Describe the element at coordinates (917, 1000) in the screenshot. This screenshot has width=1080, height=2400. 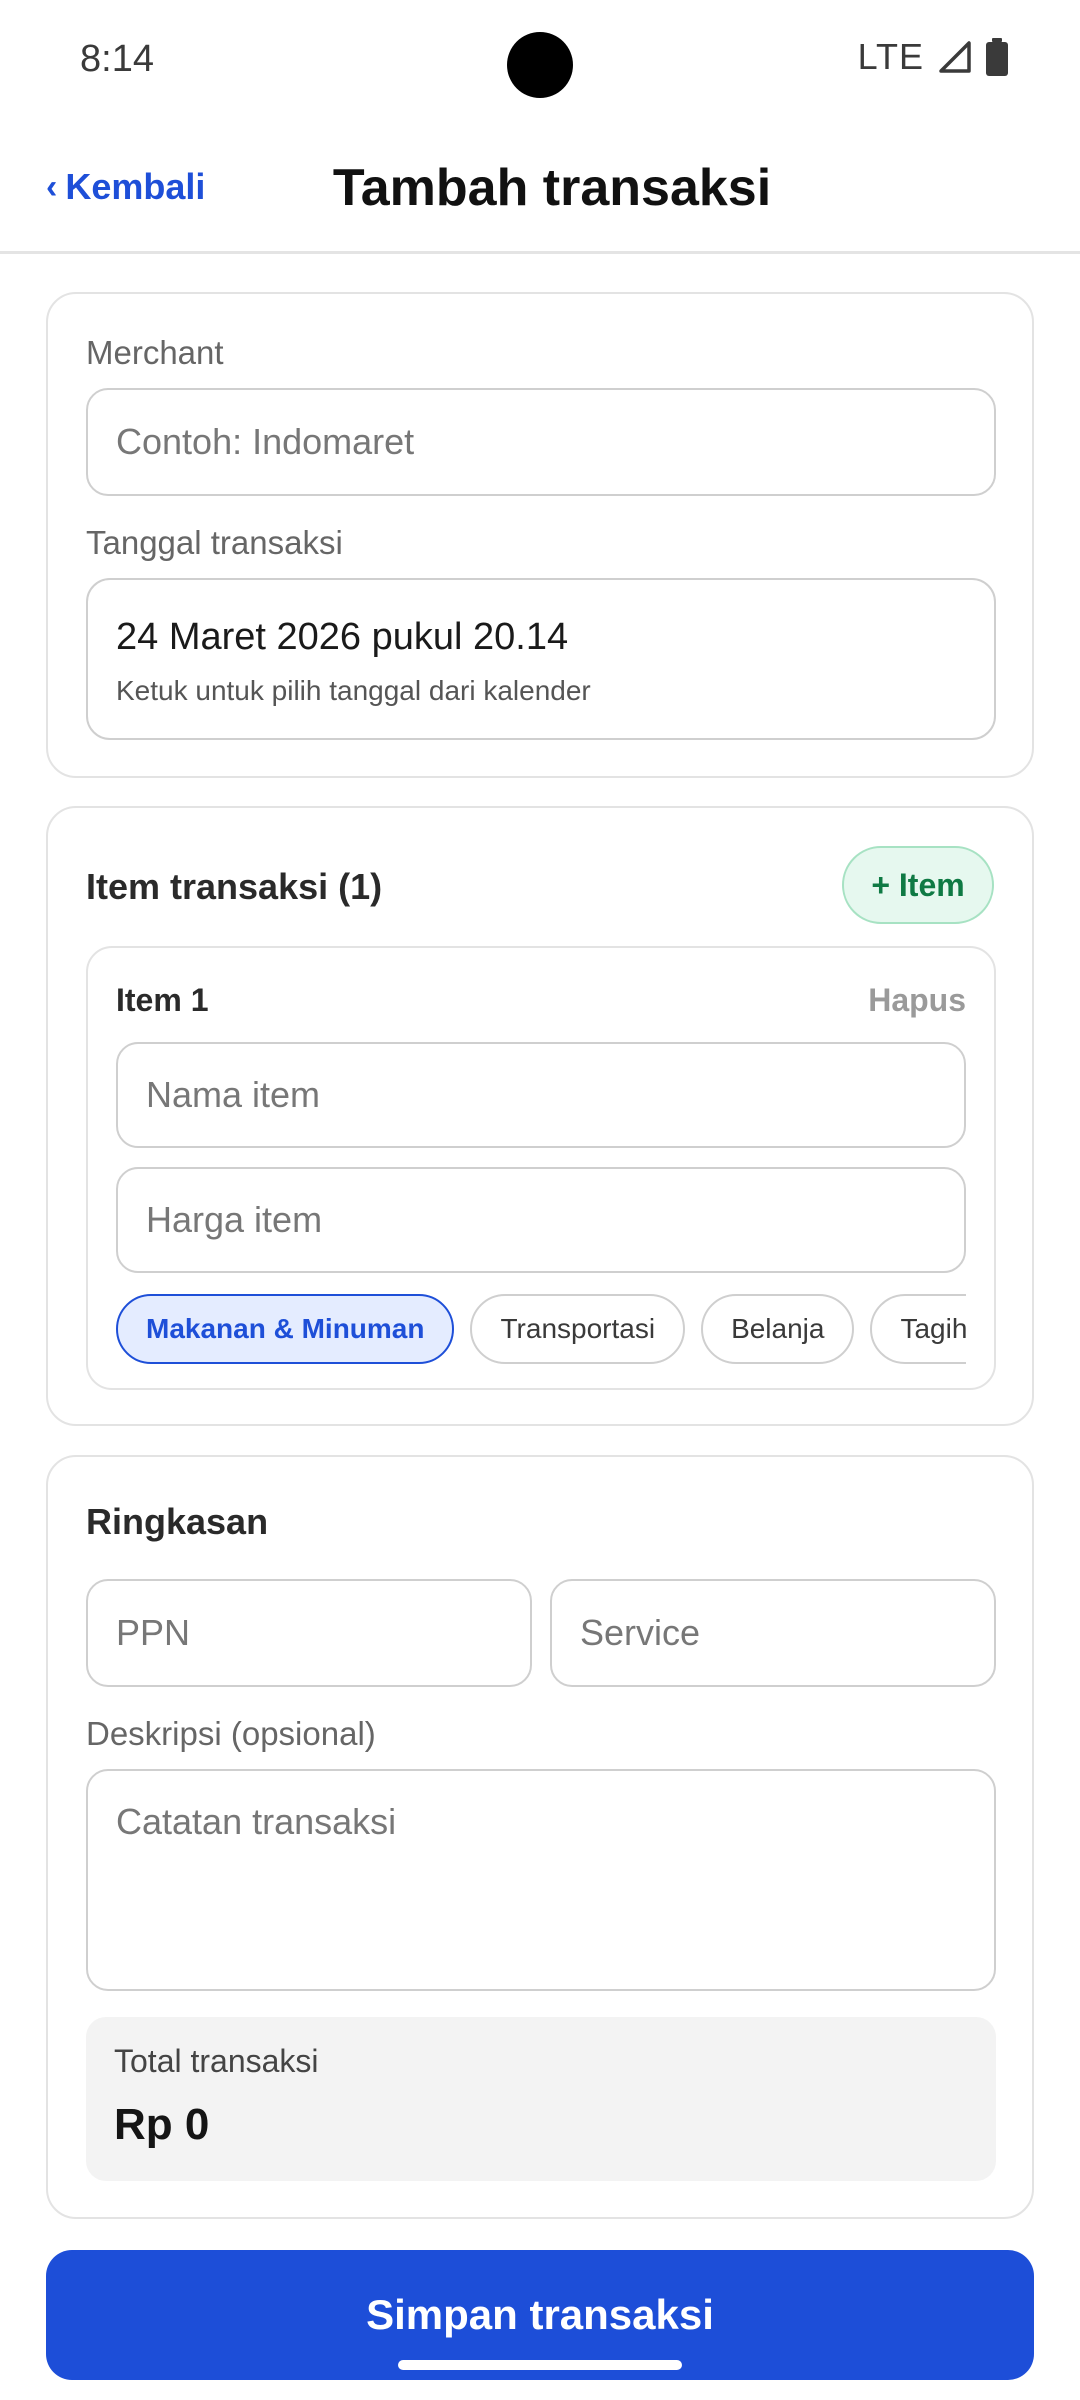
I see `delete-item-button: Hapus` at that location.